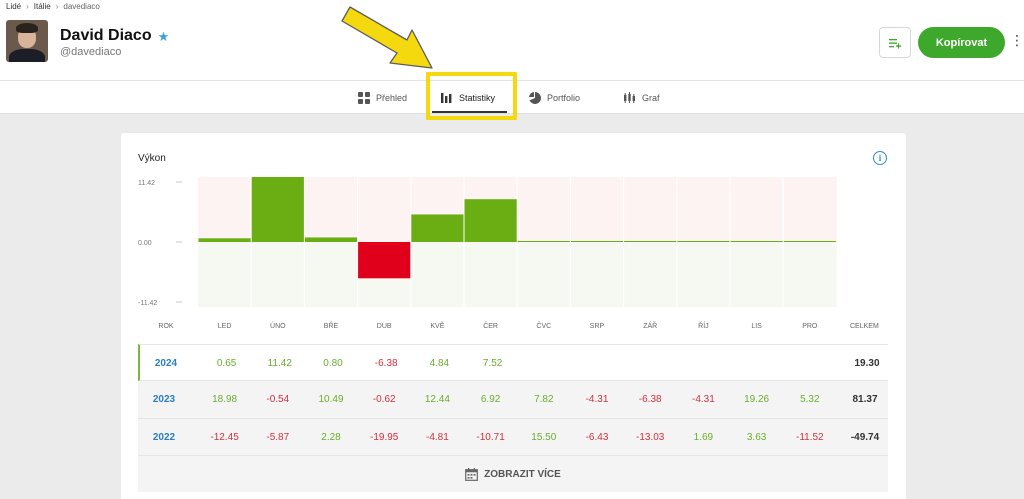 The width and height of the screenshot is (1024, 499). What do you see at coordinates (865, 437) in the screenshot?
I see `row-total: -49.74` at bounding box center [865, 437].